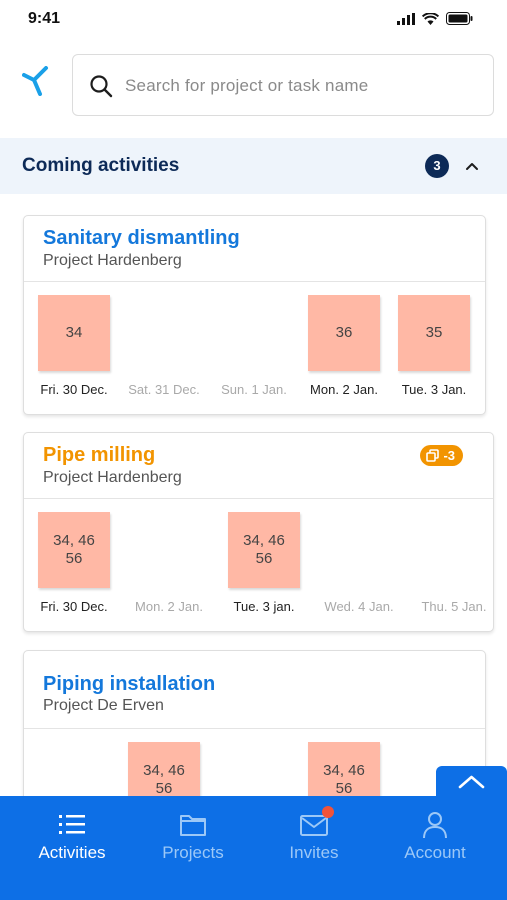  What do you see at coordinates (254, 249) in the screenshot?
I see `card-header: Sanitary dismantling Project Hardenberg` at bounding box center [254, 249].